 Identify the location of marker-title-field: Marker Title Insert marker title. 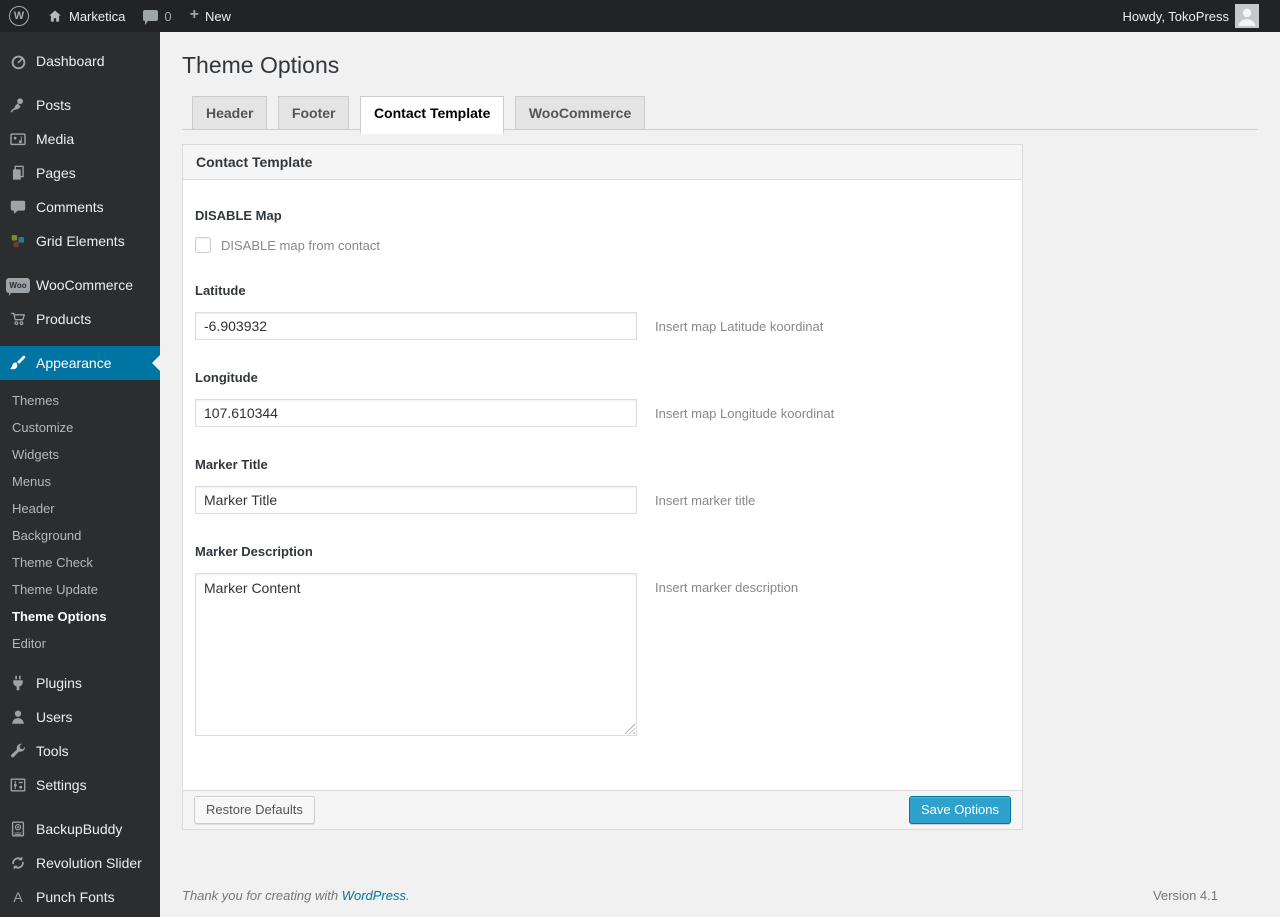
(602, 485).